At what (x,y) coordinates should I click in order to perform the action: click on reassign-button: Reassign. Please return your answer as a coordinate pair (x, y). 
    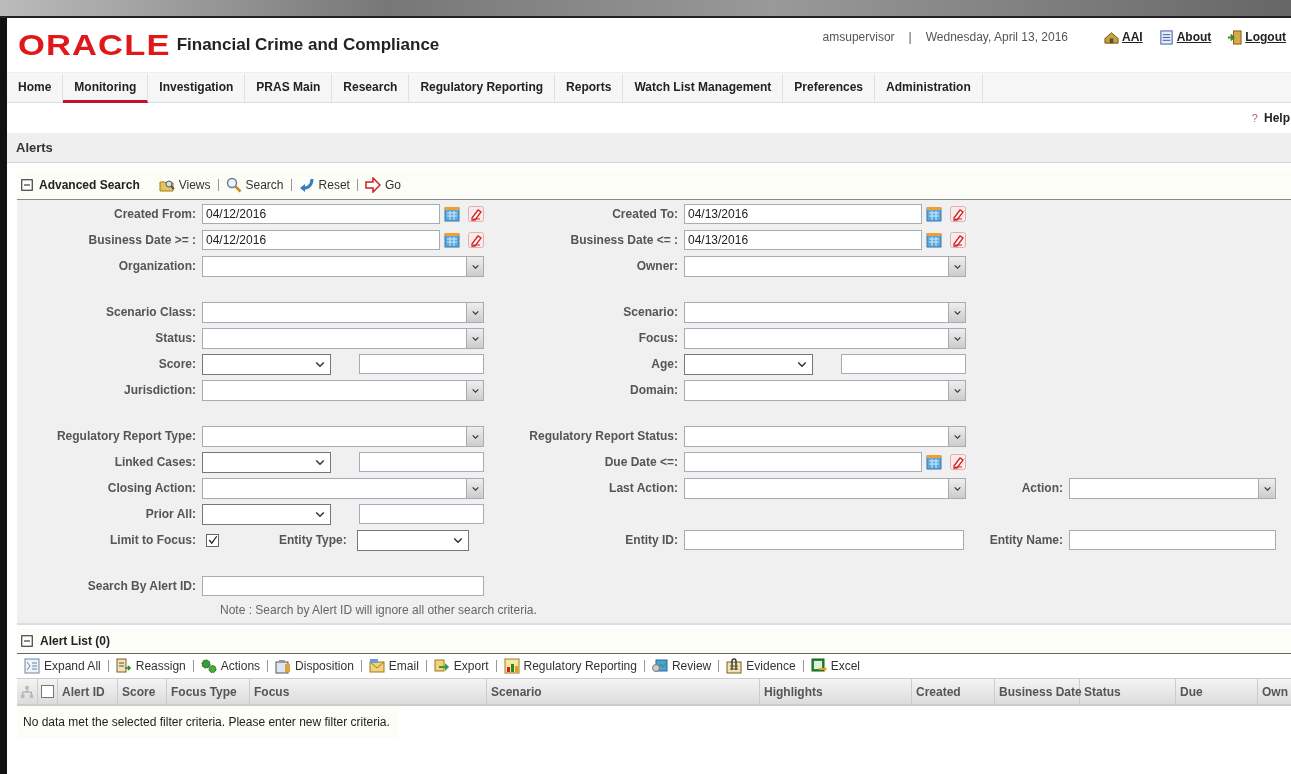
    Looking at the image, I should click on (150, 666).